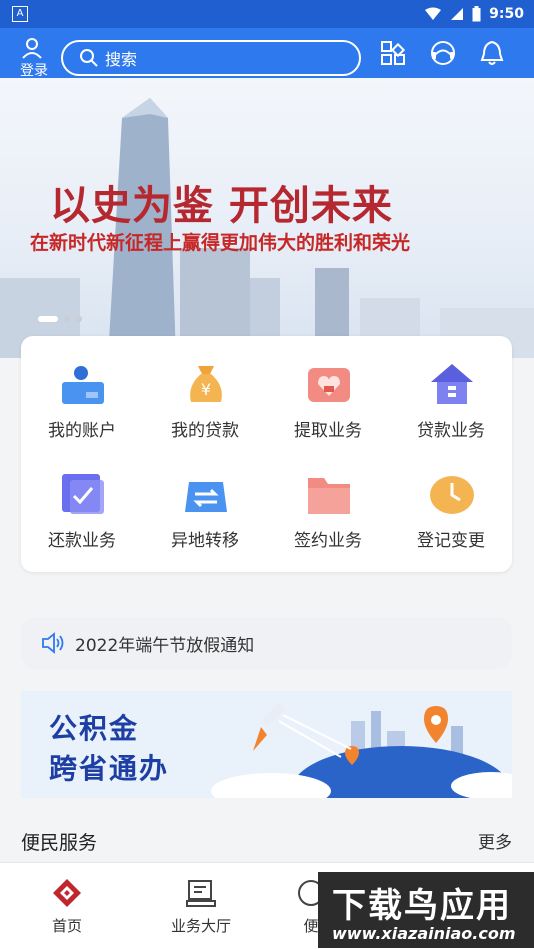 The image size is (534, 949). What do you see at coordinates (89, 58) in the screenshot?
I see `search-icon` at bounding box center [89, 58].